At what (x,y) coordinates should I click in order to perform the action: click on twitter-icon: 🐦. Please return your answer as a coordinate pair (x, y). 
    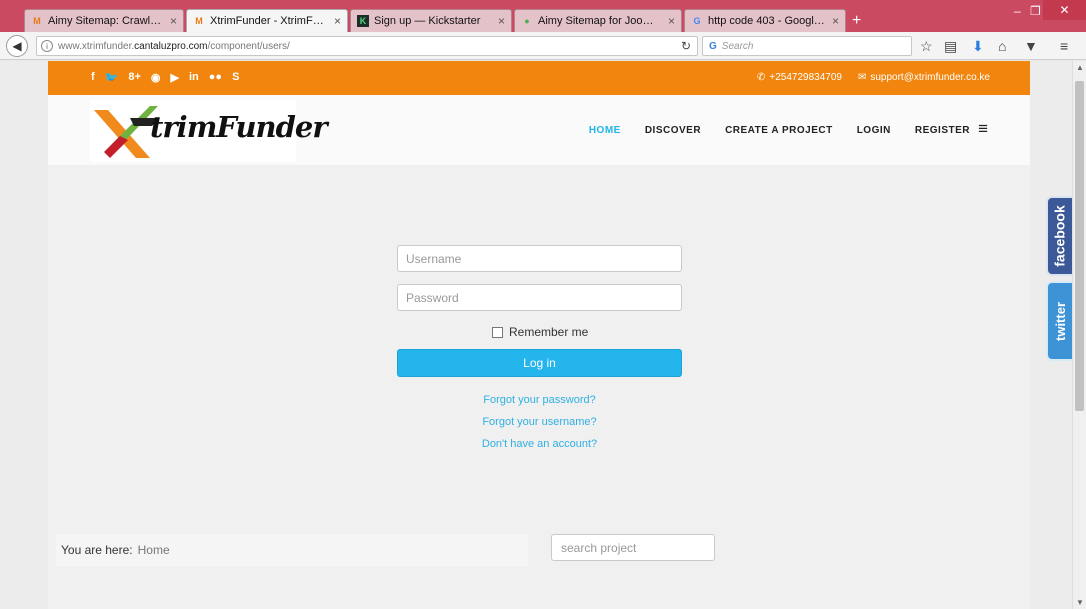
    Looking at the image, I should click on (112, 77).